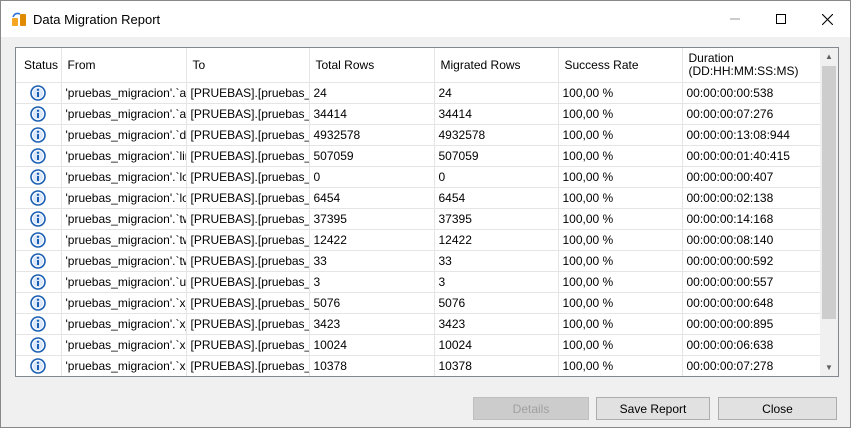 This screenshot has width=851, height=428. What do you see at coordinates (777, 408) in the screenshot?
I see `close-button: Close` at bounding box center [777, 408].